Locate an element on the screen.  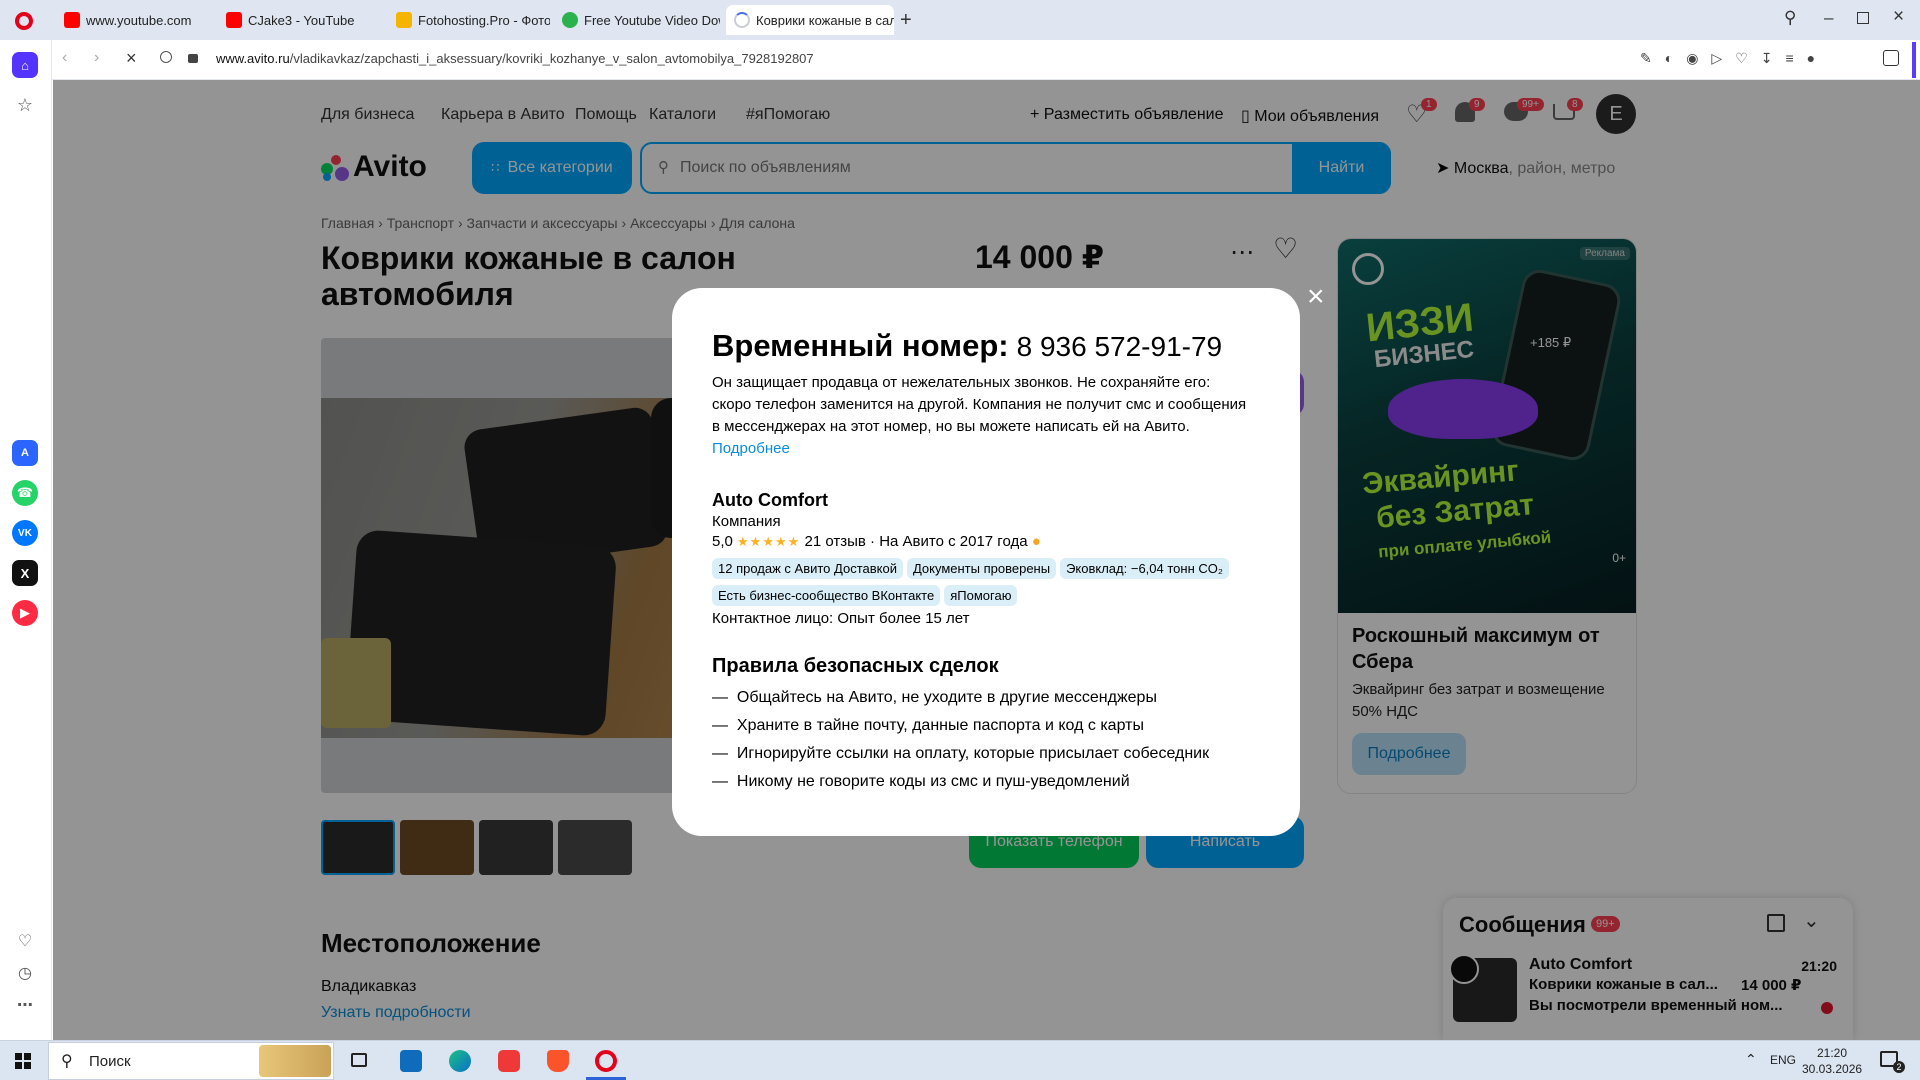
tab-youtube: www.youtube.com is located at coordinates (136, 20).